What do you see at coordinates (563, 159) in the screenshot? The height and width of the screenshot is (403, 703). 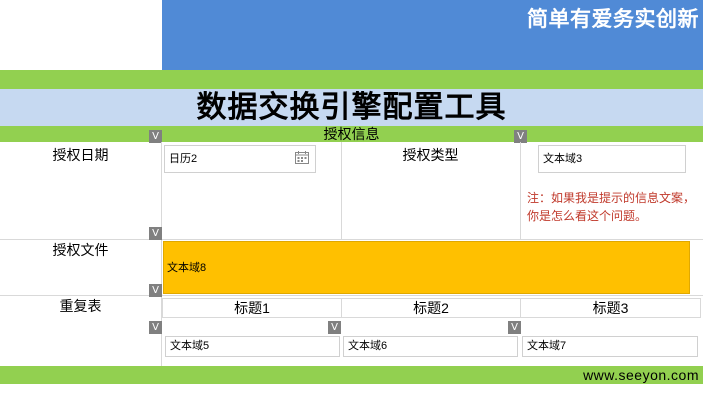 I see `auth-type-value: 文本域3` at bounding box center [563, 159].